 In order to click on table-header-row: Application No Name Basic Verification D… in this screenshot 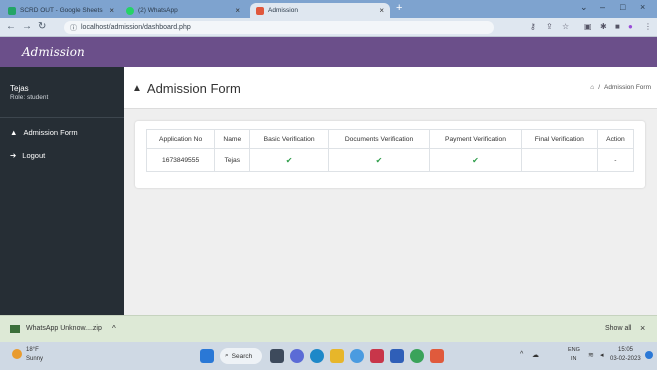, I will do `click(390, 139)`.